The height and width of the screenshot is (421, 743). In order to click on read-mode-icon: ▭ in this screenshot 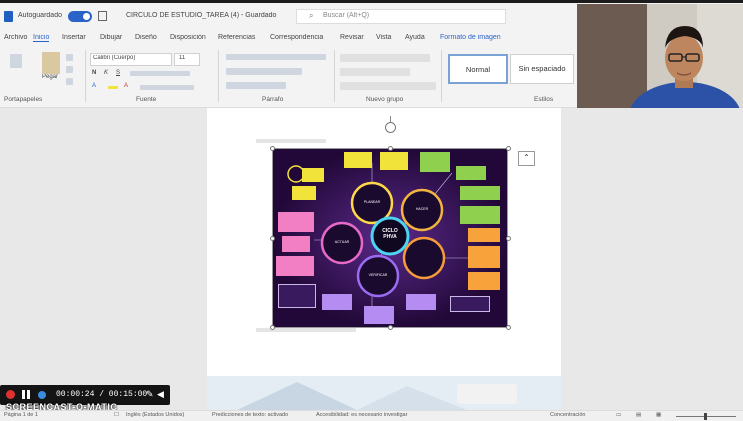, I will do `click(618, 415)`.